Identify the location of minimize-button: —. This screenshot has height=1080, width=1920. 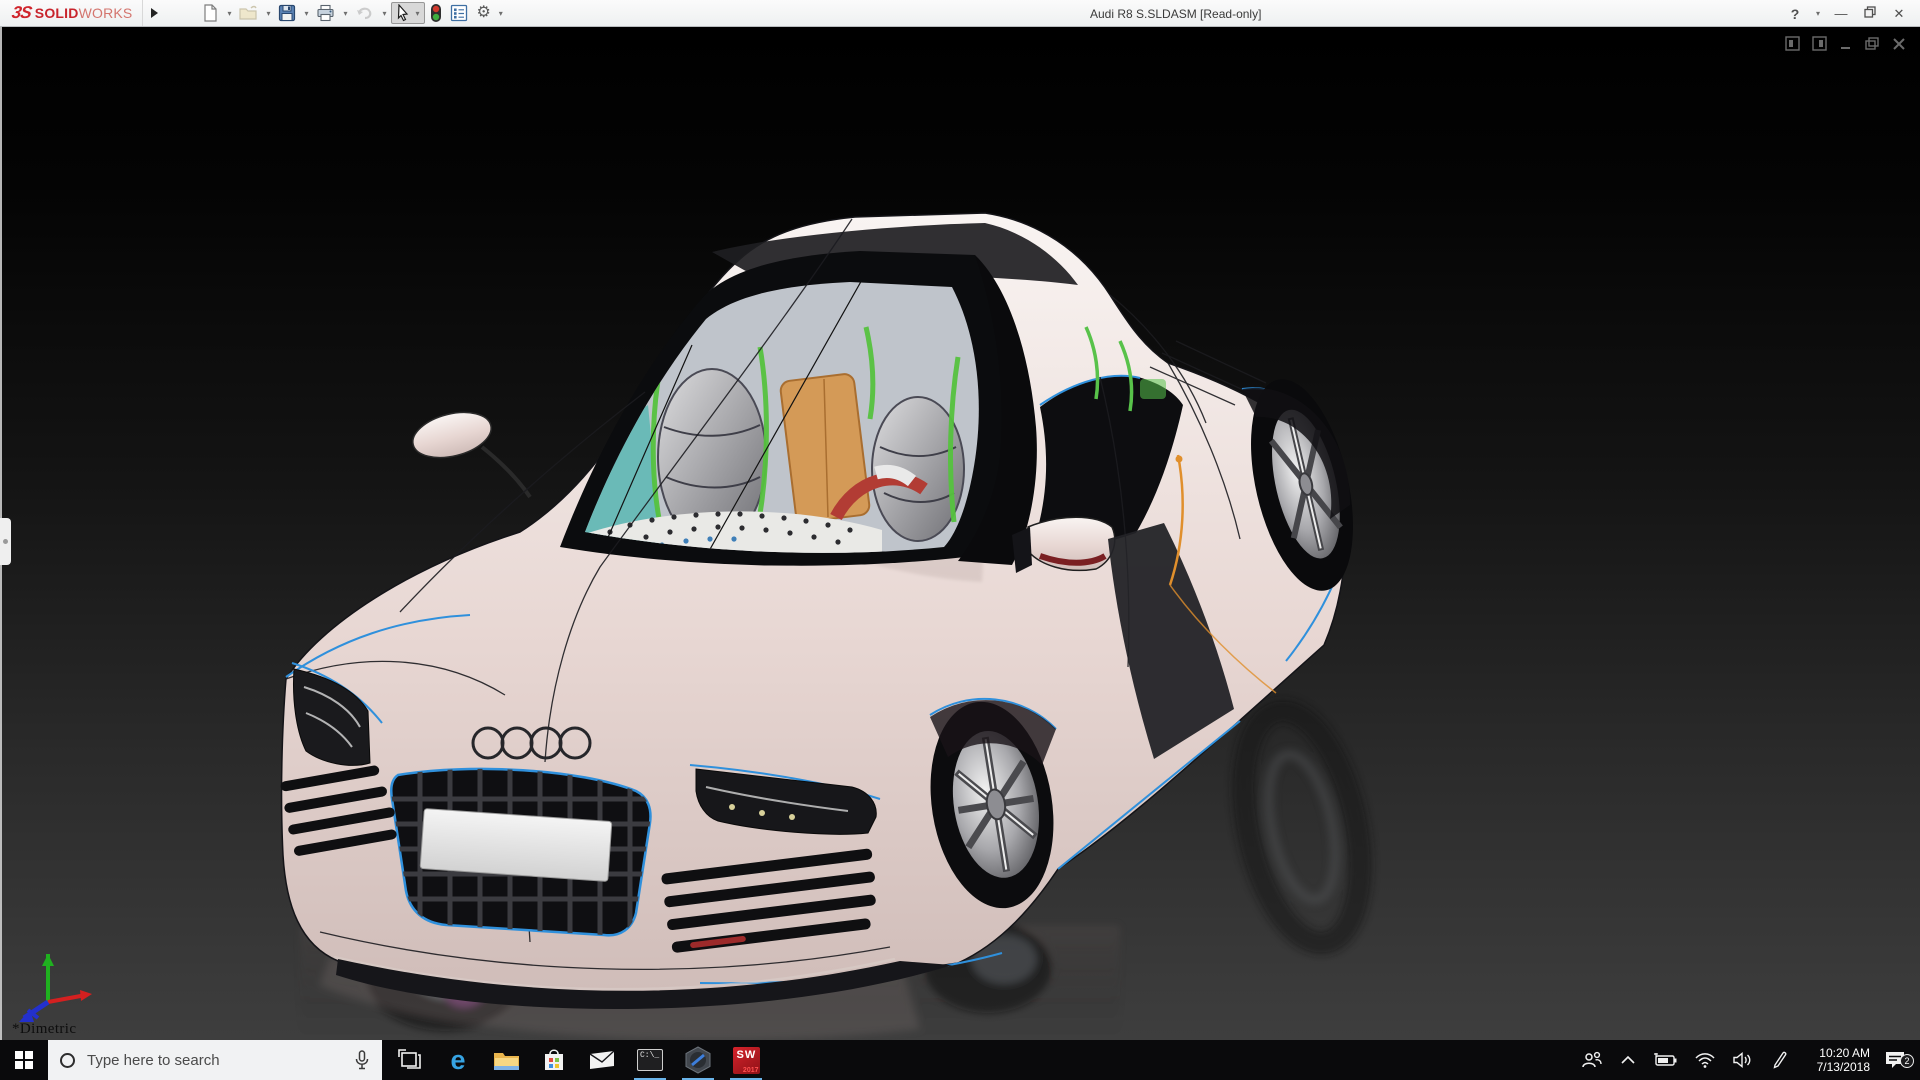
(1841, 13).